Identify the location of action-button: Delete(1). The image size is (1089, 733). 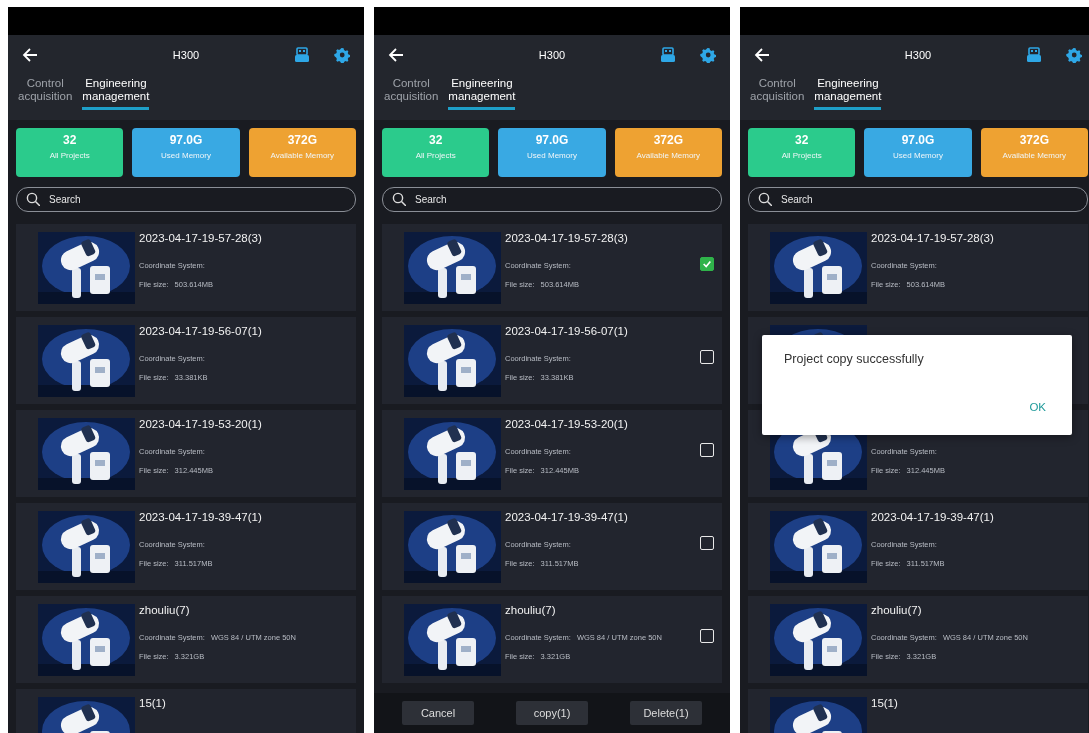
(666, 713).